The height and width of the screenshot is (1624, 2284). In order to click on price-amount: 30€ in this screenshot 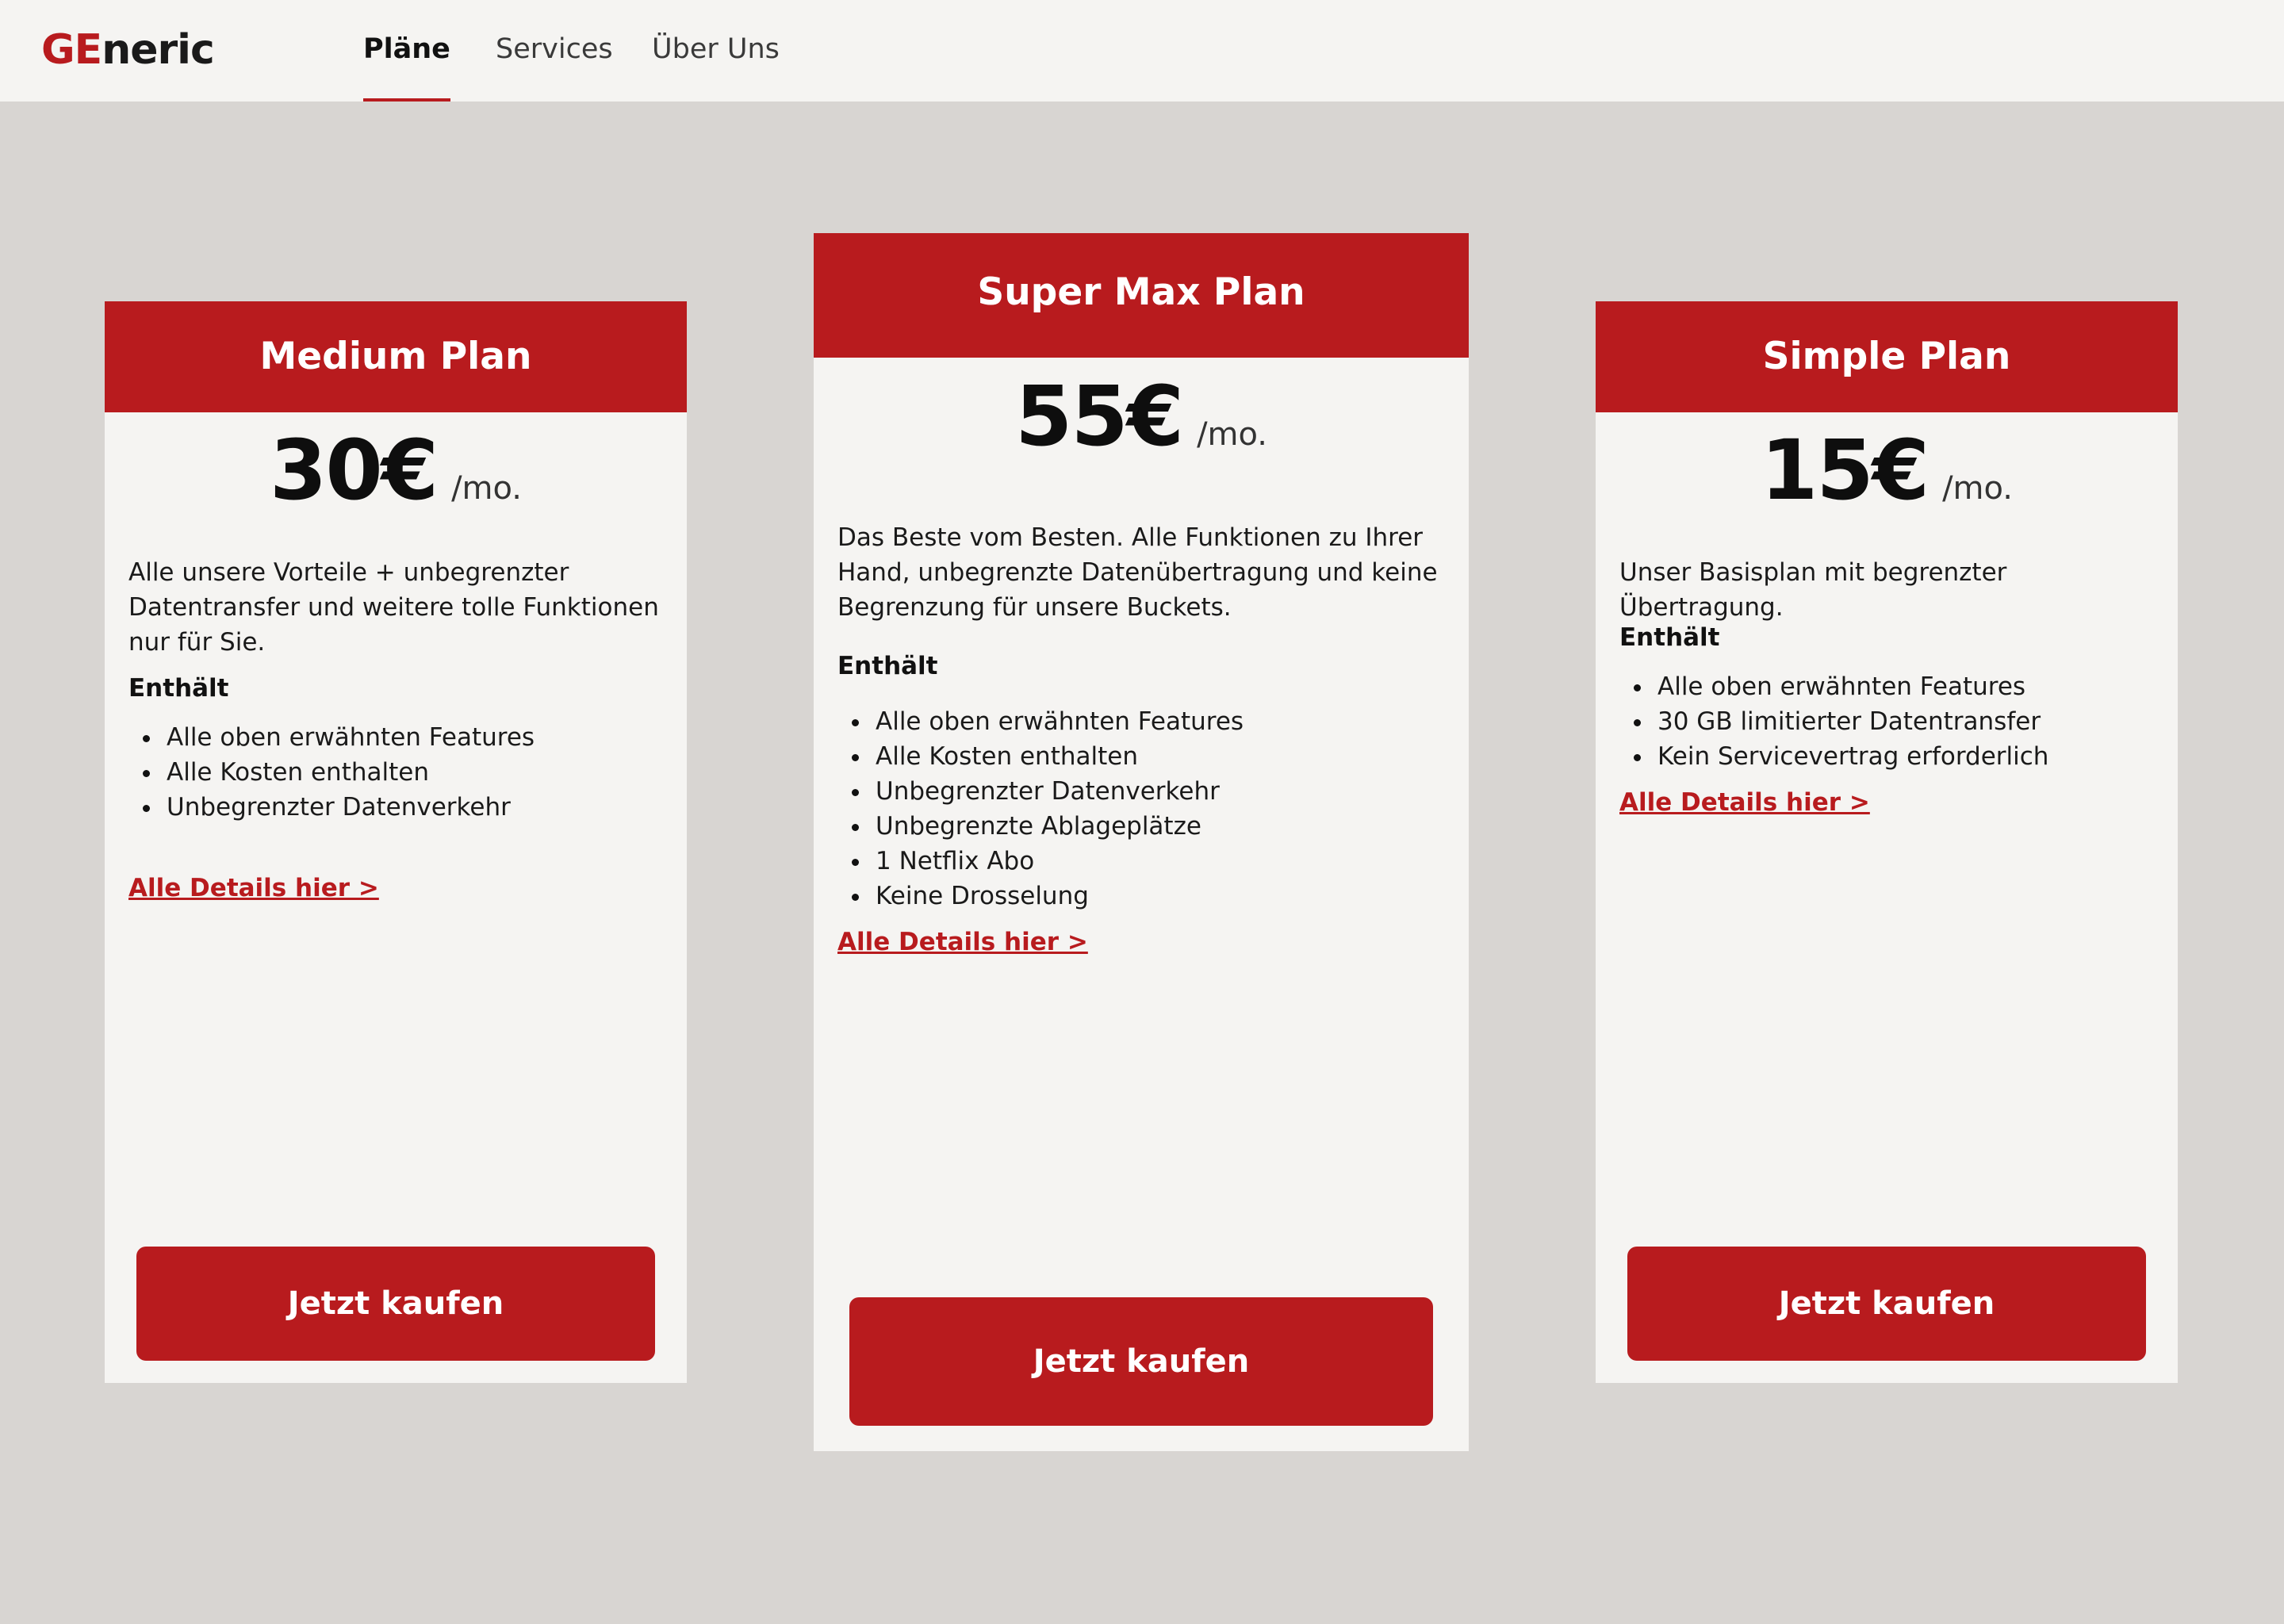, I will do `click(354, 470)`.